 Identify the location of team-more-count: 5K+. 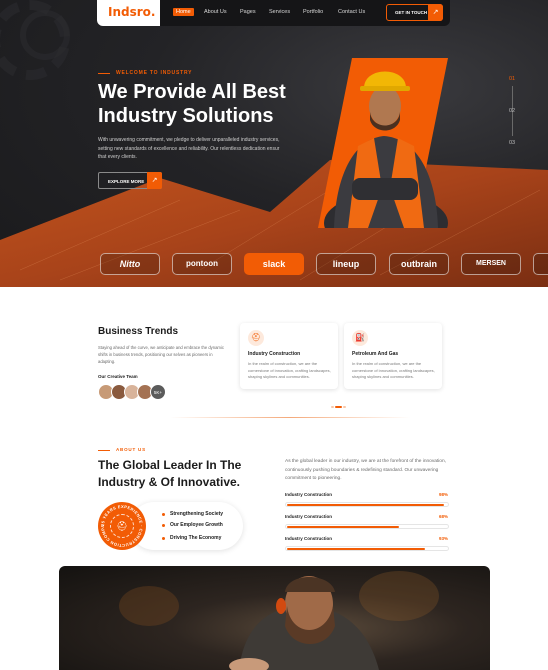
(158, 392).